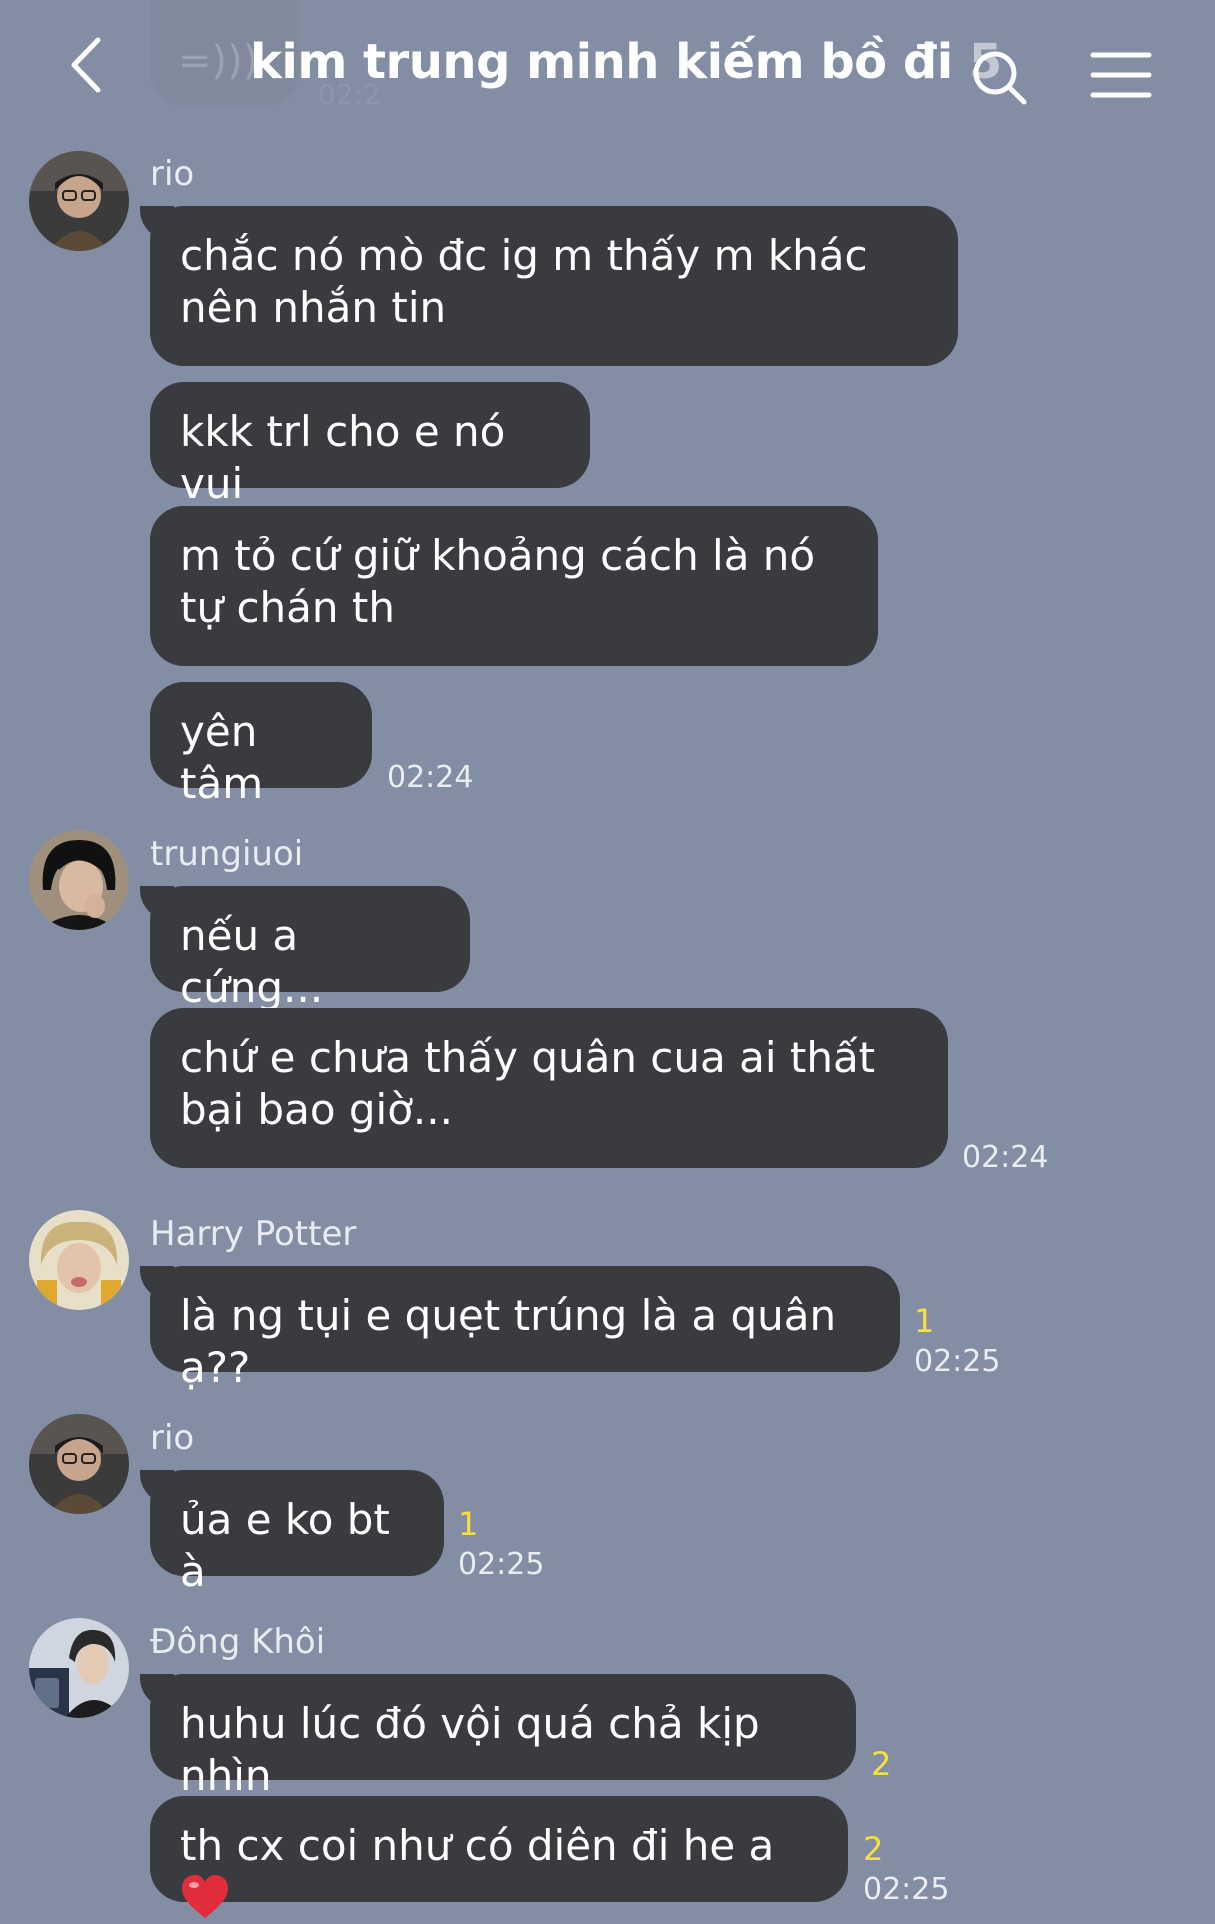 The height and width of the screenshot is (1924, 1215). What do you see at coordinates (477, 1871) in the screenshot?
I see `message-text: th cx coi như có diên đi he a` at bounding box center [477, 1871].